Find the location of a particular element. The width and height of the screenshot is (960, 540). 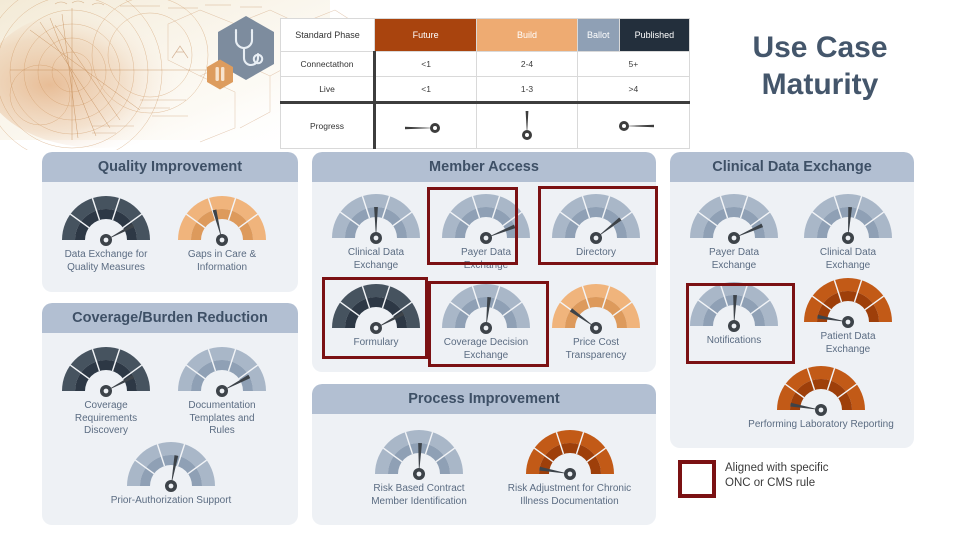

legend-key-aligned-with-rule: Aligned with specific ONC or CMS rule is located at coordinates (753, 479).